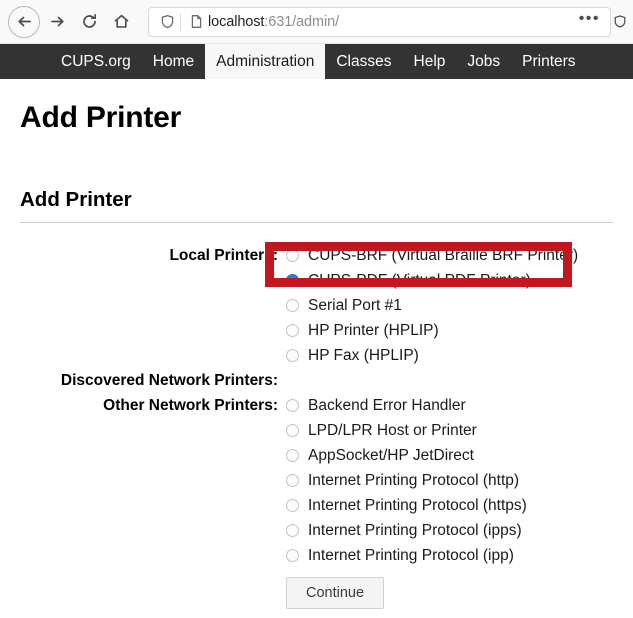 The image size is (633, 618). I want to click on home-icon, so click(121, 21).